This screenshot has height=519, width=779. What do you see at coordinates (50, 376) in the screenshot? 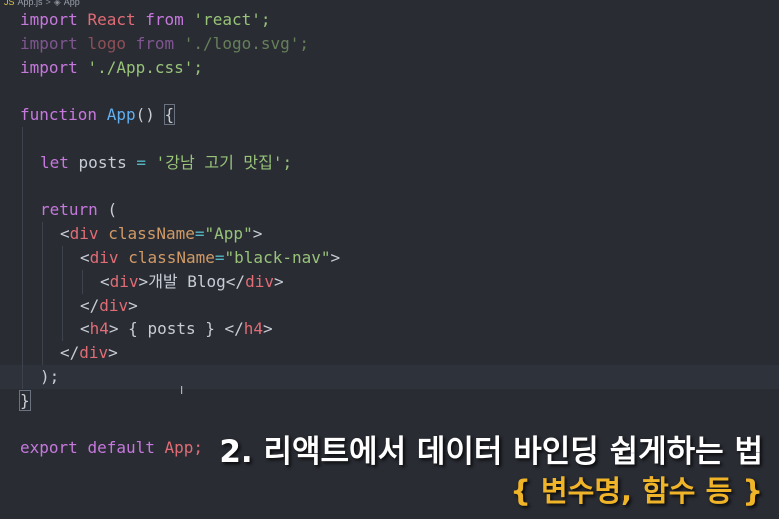
I see `punctuation: );` at bounding box center [50, 376].